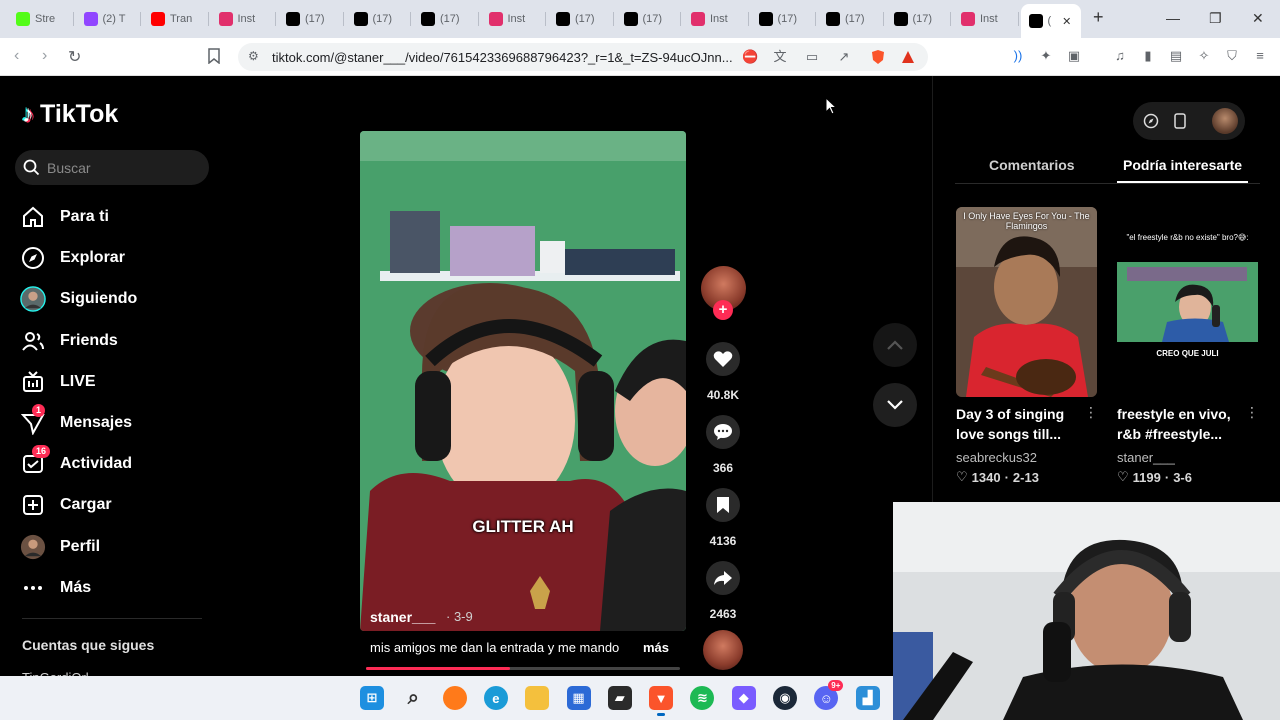 This screenshot has width=1280, height=720. I want to click on wallet-icon: ▤, so click(1176, 56).